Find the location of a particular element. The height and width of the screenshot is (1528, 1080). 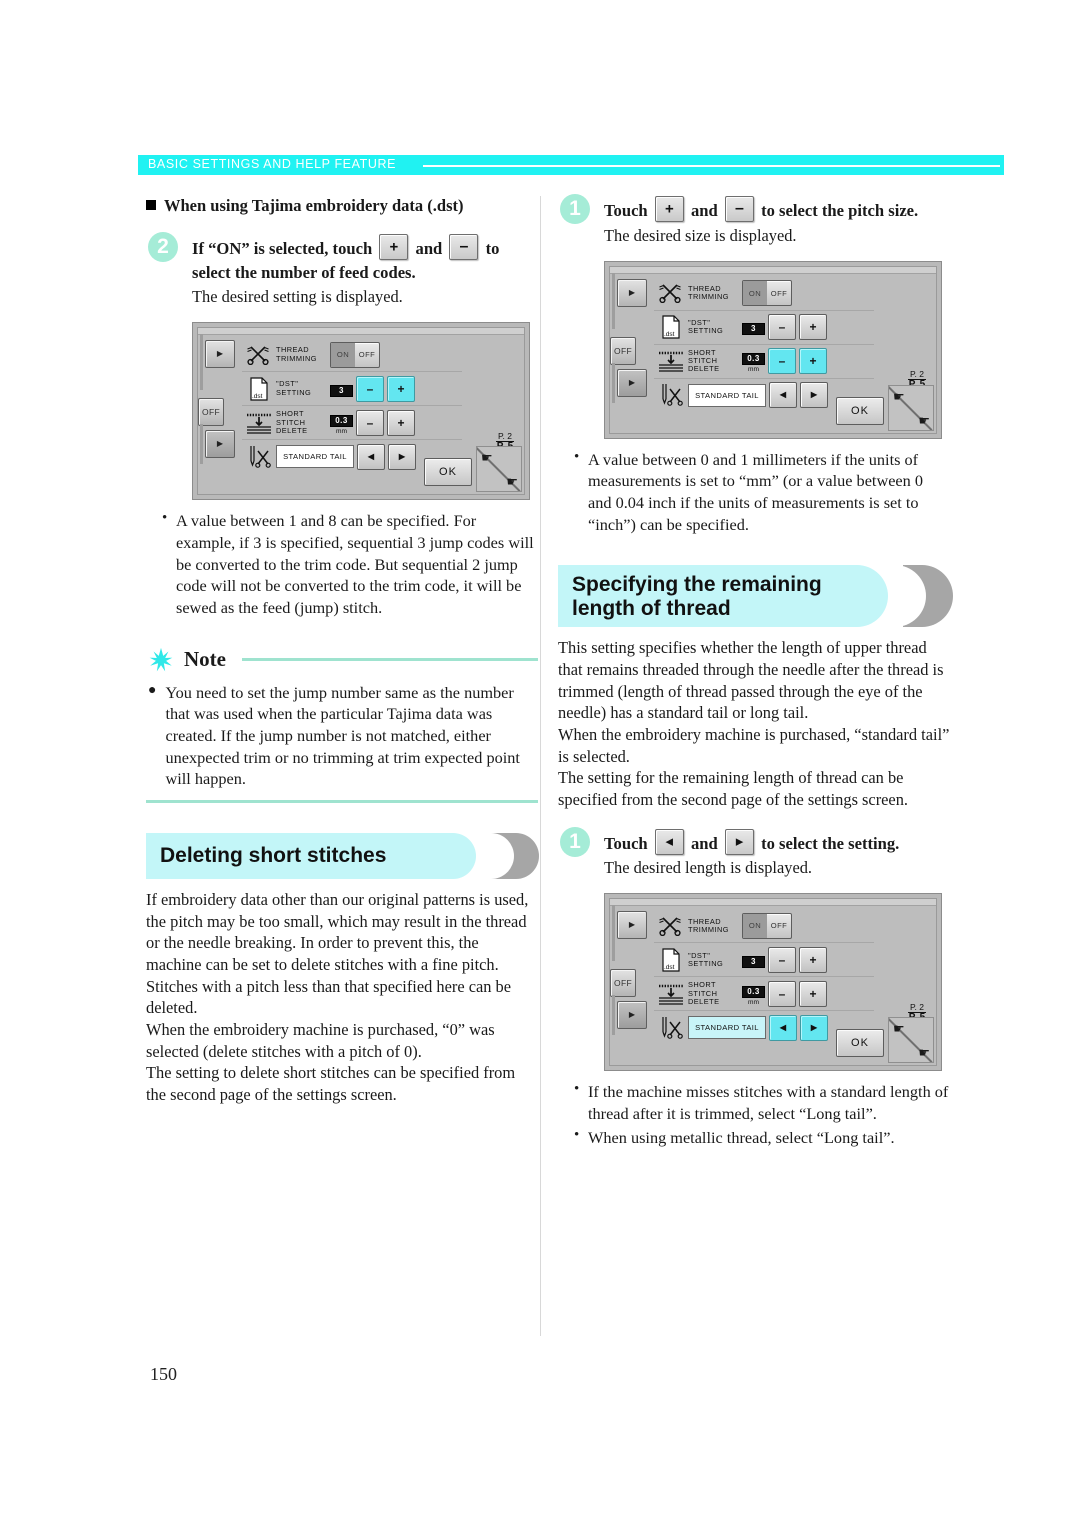

step-1-pitch-title-part2: and is located at coordinates (704, 210).